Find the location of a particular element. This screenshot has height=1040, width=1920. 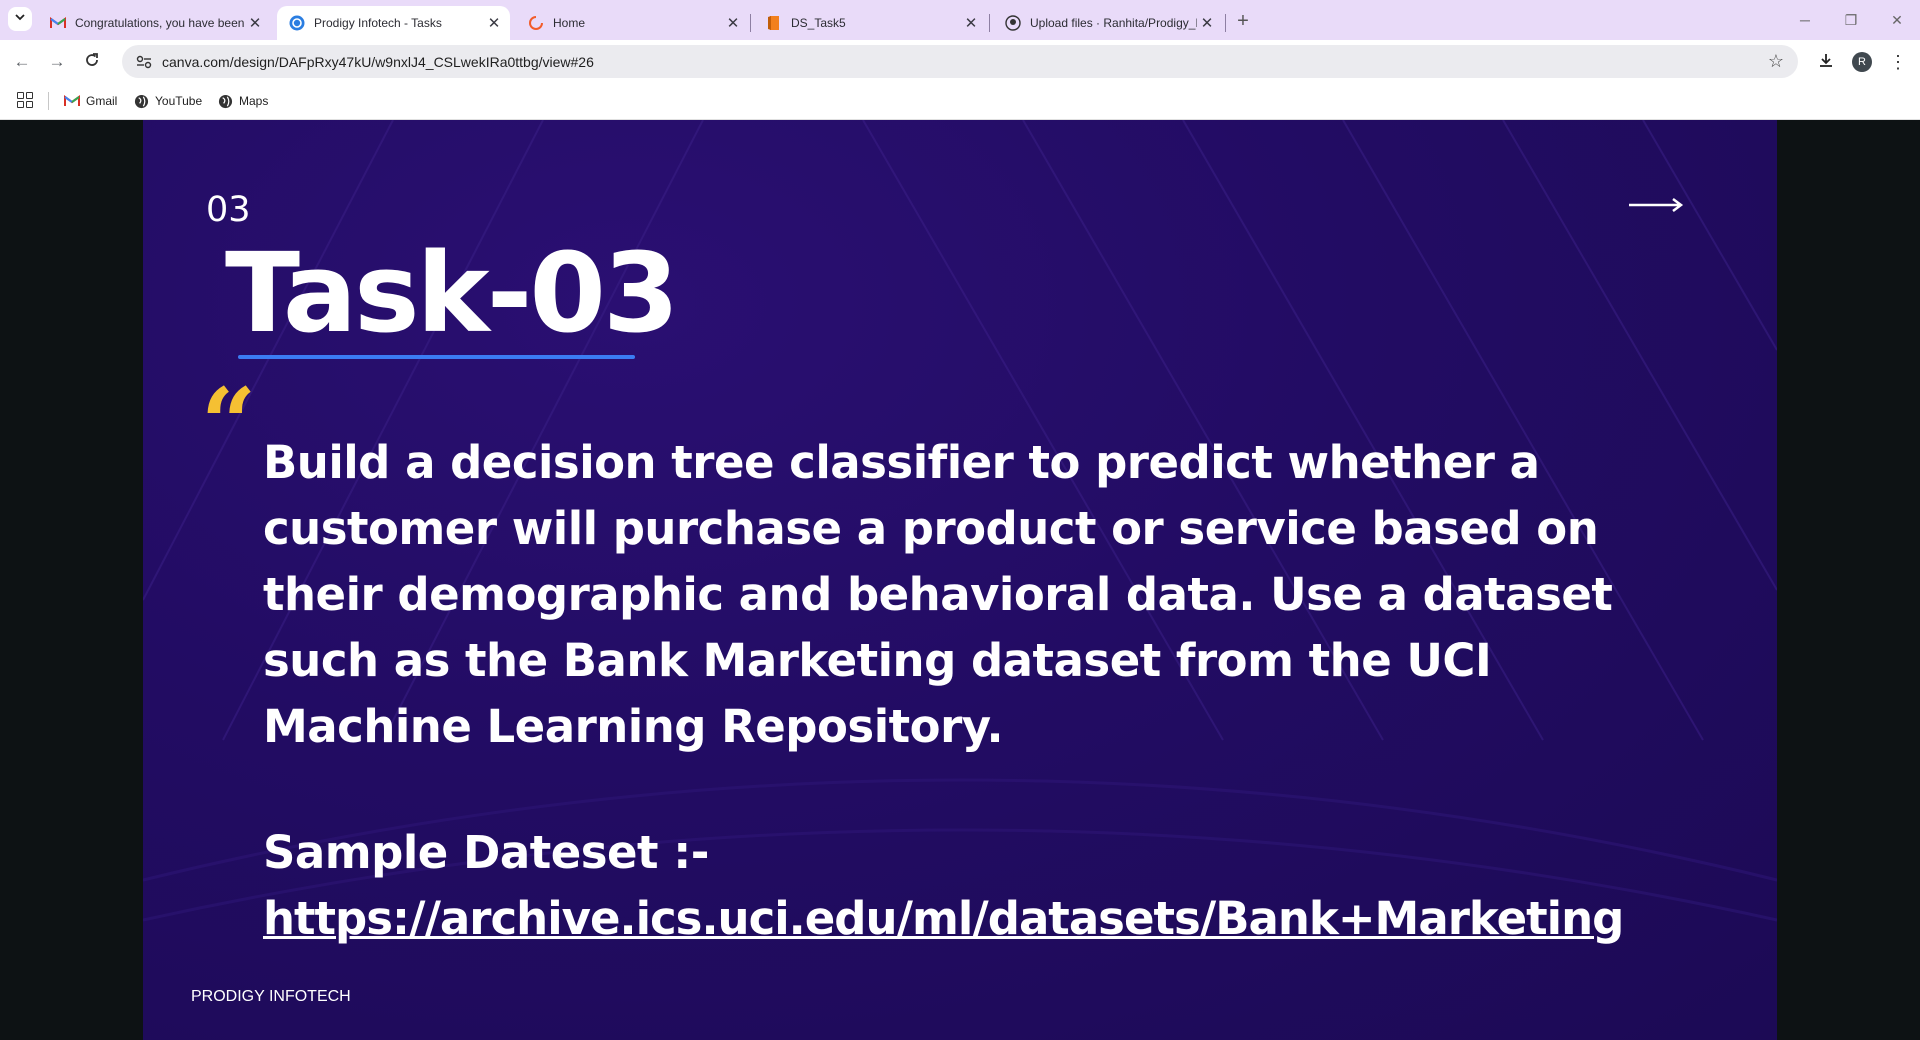

github-icon is located at coordinates (1013, 23).